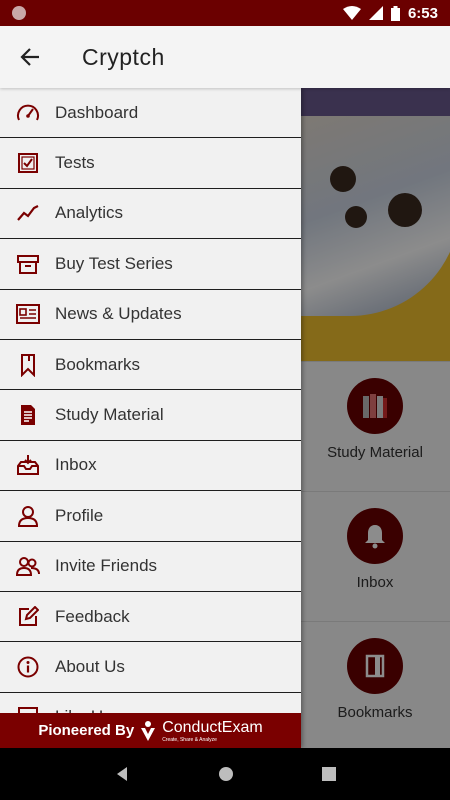 The width and height of the screenshot is (450, 800). What do you see at coordinates (90, 666) in the screenshot?
I see `drawer-item-label: About Us` at bounding box center [90, 666].